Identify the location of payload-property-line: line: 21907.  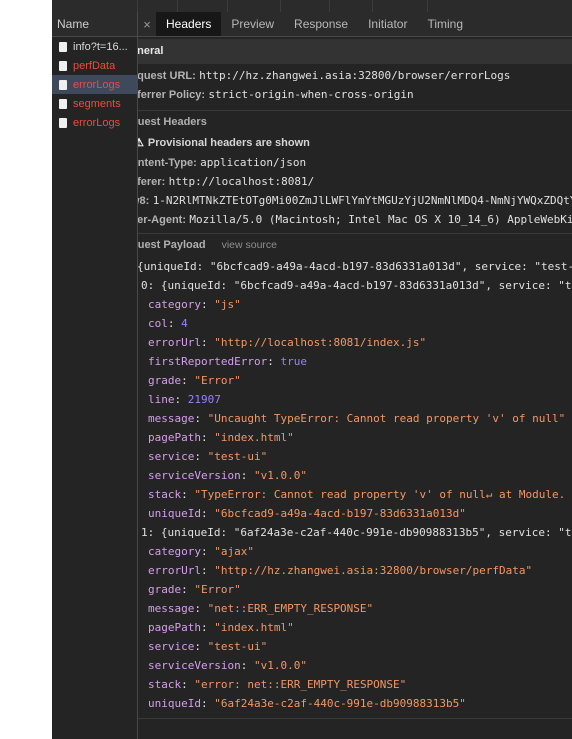
(184, 399).